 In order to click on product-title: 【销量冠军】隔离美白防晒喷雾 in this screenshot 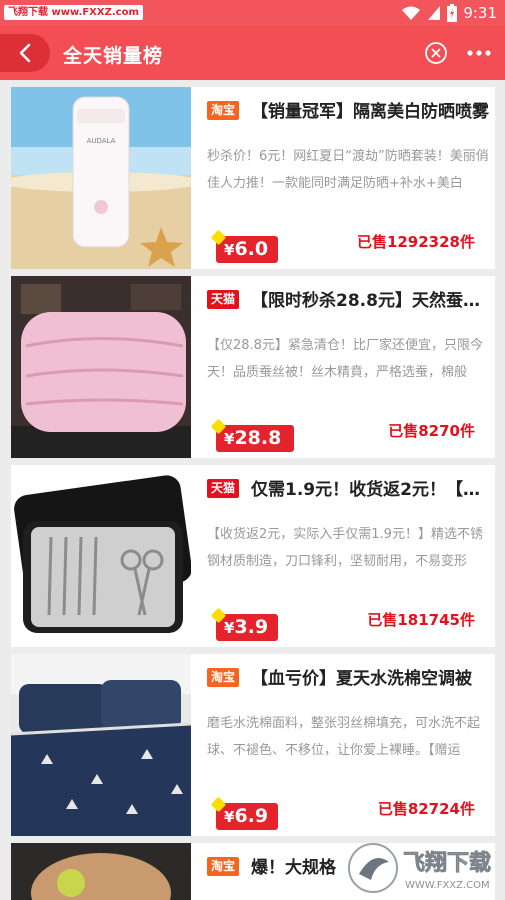, I will do `click(370, 112)`.